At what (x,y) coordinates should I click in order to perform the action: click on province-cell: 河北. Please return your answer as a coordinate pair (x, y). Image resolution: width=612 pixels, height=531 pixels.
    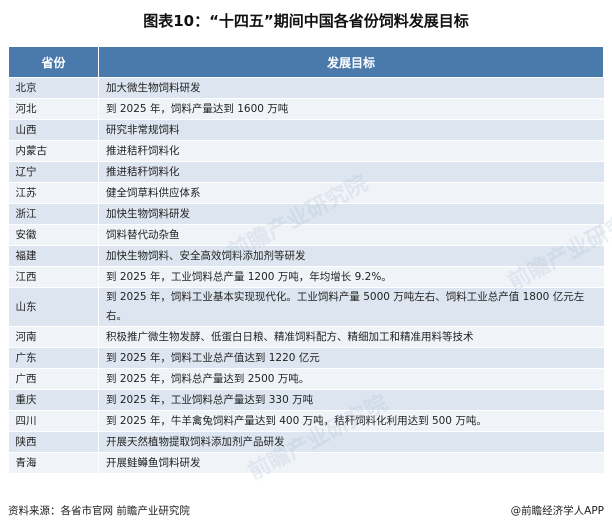
    Looking at the image, I should click on (53, 109).